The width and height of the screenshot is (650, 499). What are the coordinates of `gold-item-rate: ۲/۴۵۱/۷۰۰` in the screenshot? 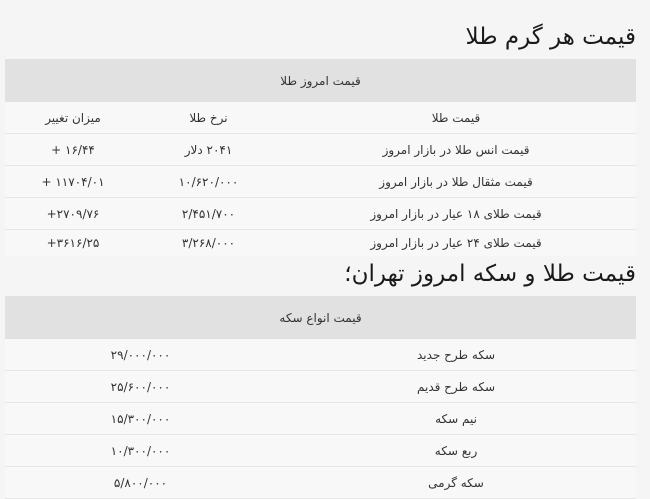 It's located at (208, 213).